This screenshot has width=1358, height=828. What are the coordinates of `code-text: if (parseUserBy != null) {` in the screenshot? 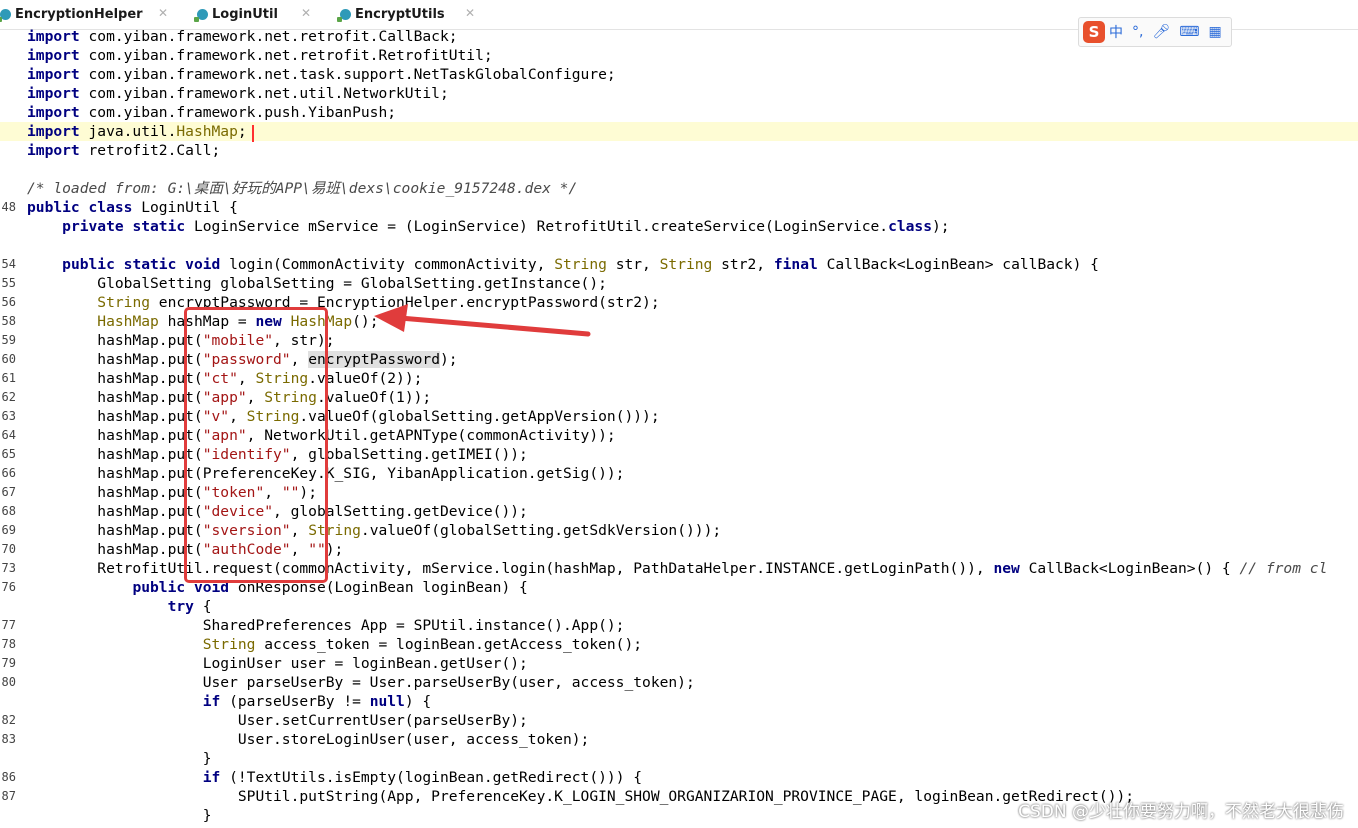 It's located at (229, 701).